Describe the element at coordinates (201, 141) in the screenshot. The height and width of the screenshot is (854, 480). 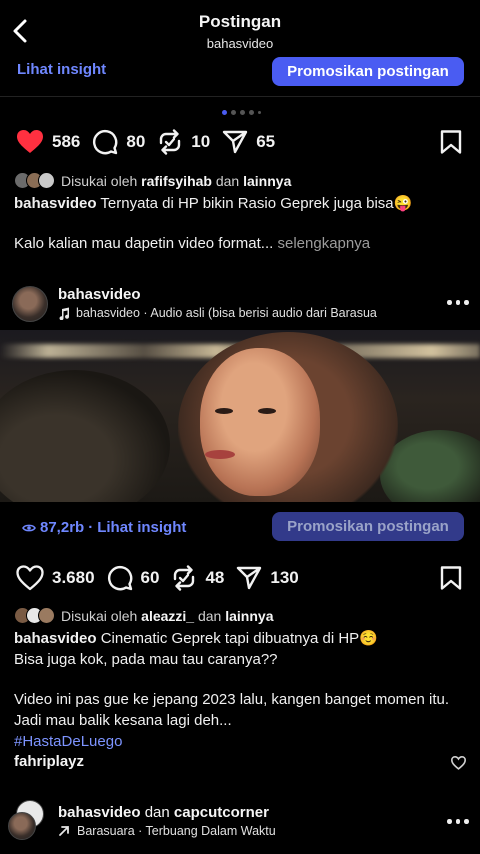
I see `repost-count: 10` at that location.